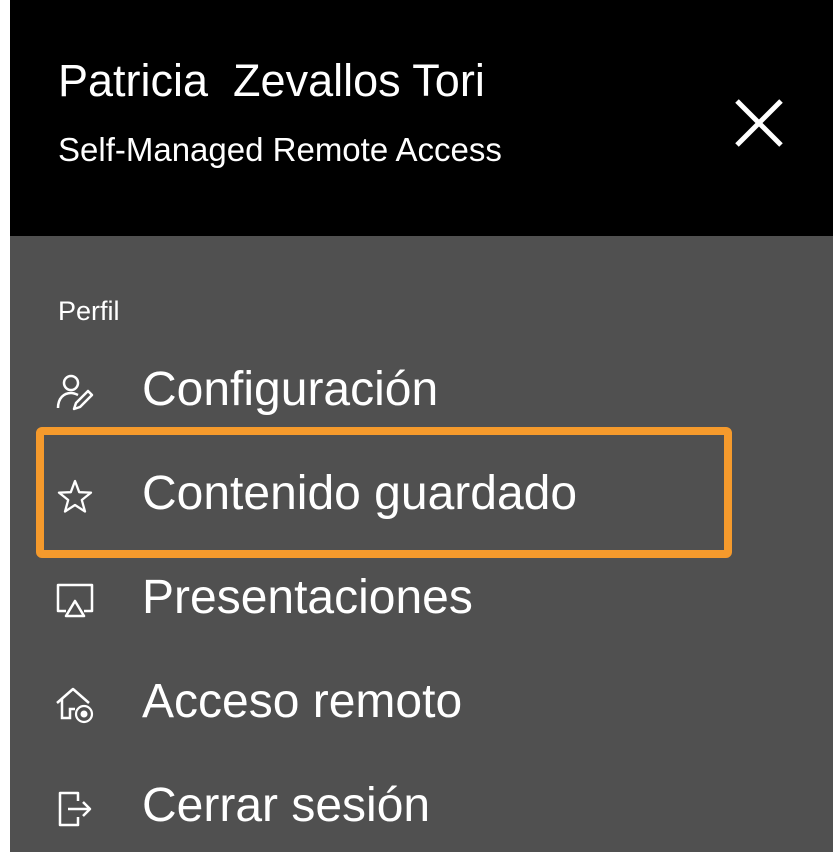  I want to click on menu-item-configuracion: Configuración, so click(421, 393).